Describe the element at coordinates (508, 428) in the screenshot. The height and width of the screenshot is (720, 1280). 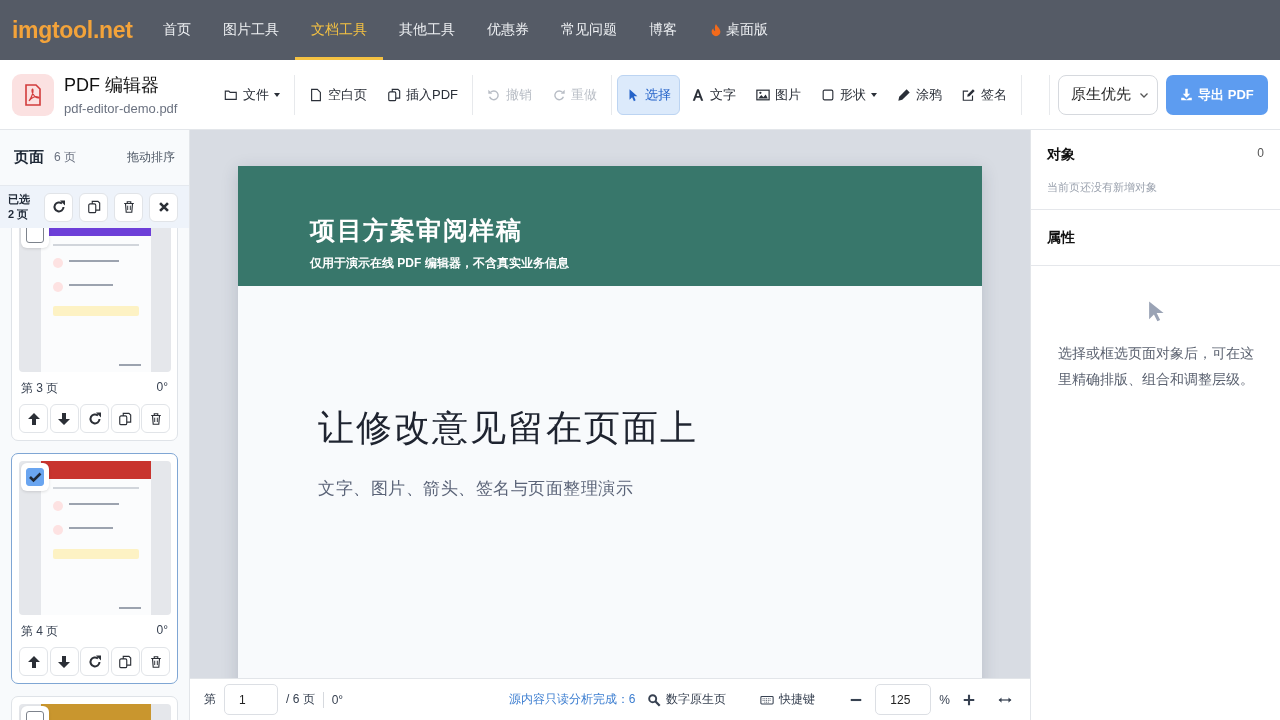
I see `document-heading: 让修改意见留在页面上` at that location.